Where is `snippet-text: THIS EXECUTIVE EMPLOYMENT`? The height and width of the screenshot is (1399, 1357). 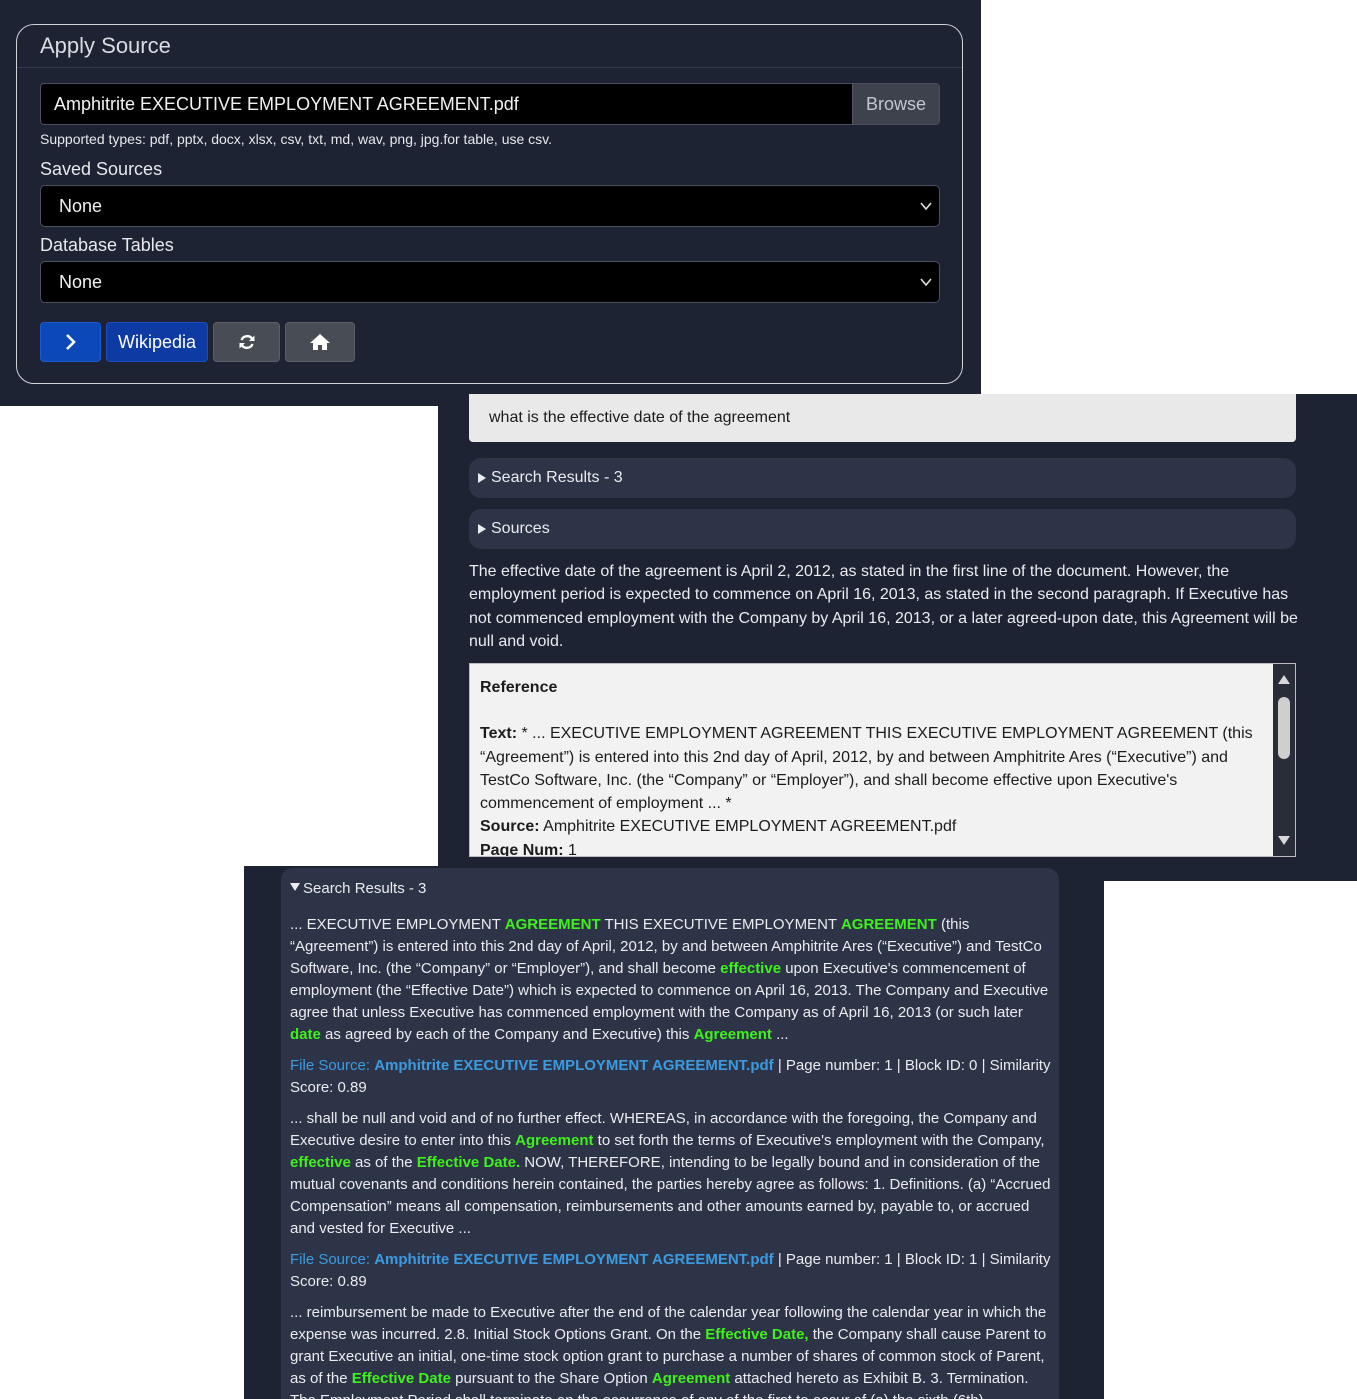 snippet-text: THIS EXECUTIVE EMPLOYMENT is located at coordinates (720, 924).